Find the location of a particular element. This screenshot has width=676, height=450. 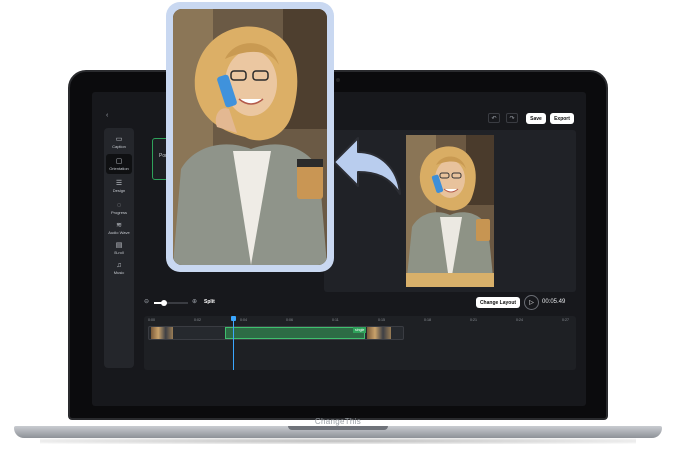

zoom-in-icon: ⊕ is located at coordinates (194, 301).